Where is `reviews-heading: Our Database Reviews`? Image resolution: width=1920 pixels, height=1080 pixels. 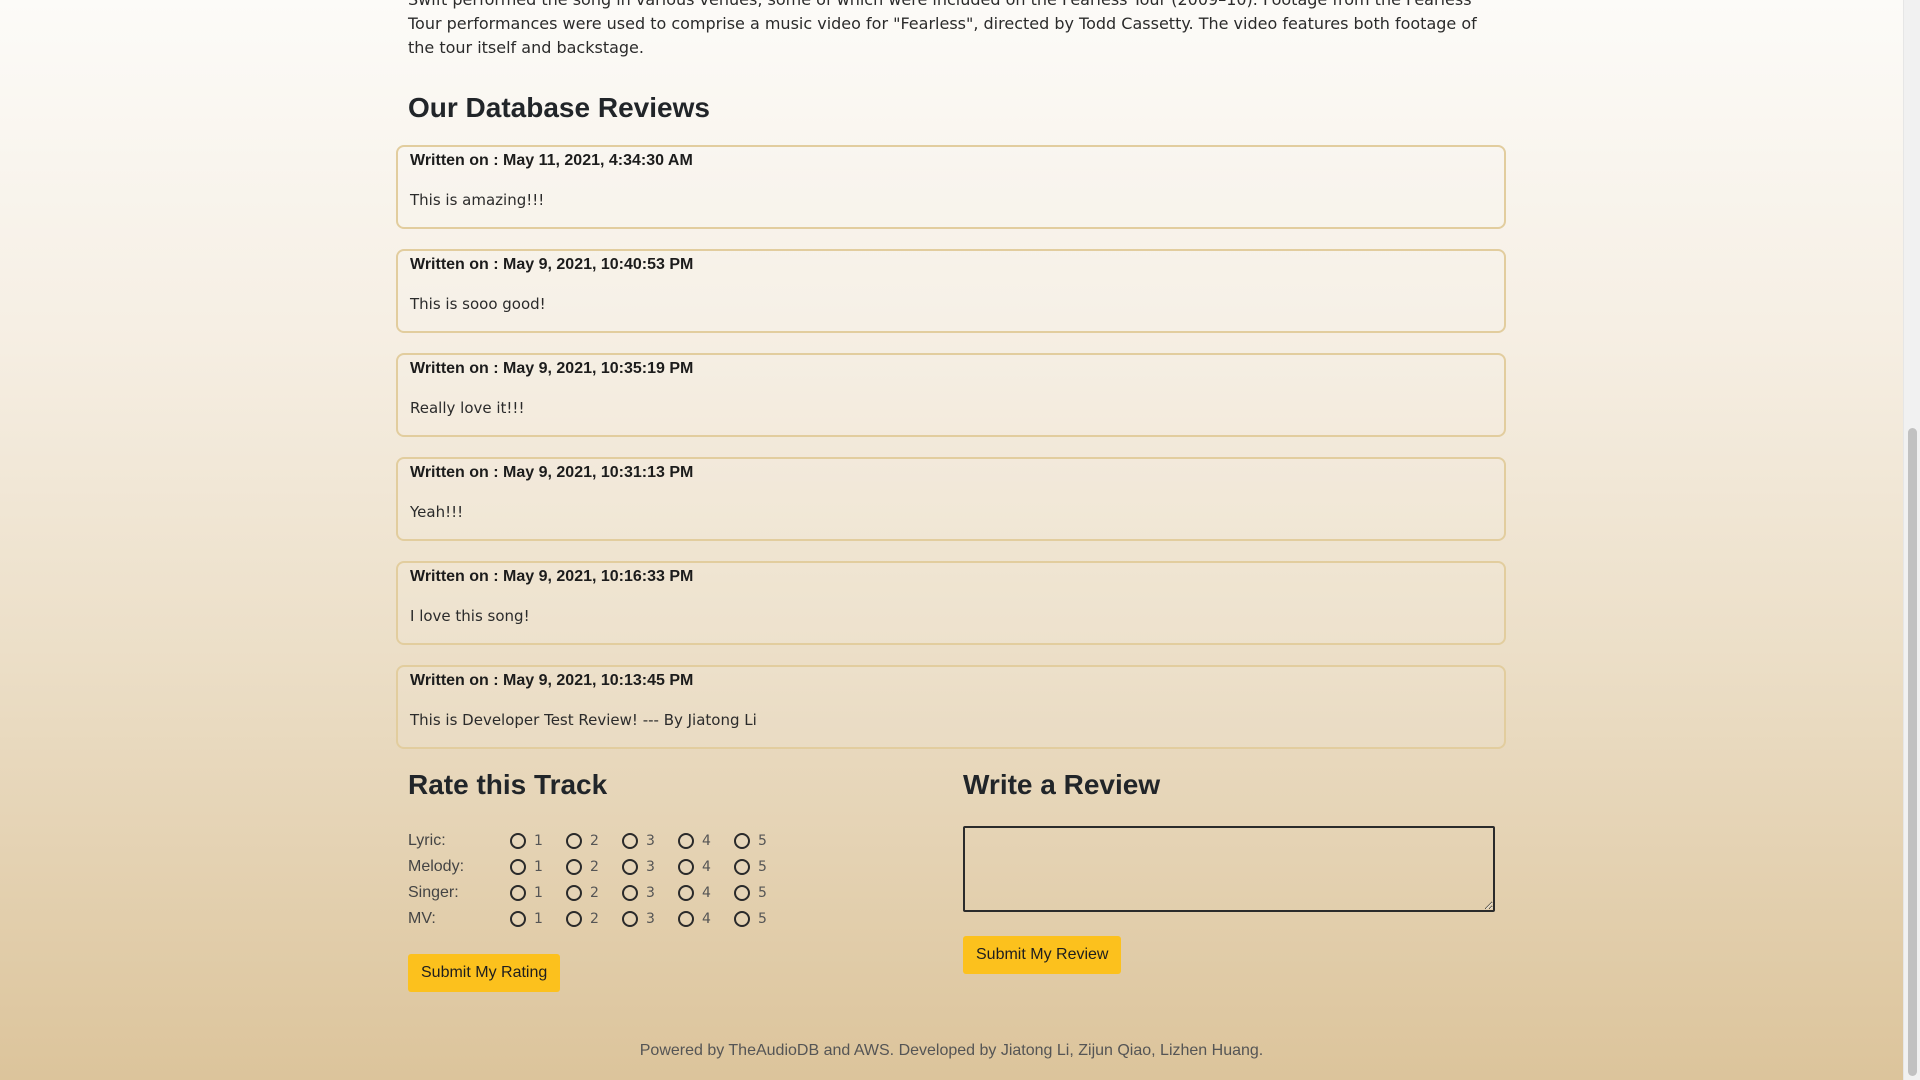 reviews-heading: Our Database Reviews is located at coordinates (559, 107).